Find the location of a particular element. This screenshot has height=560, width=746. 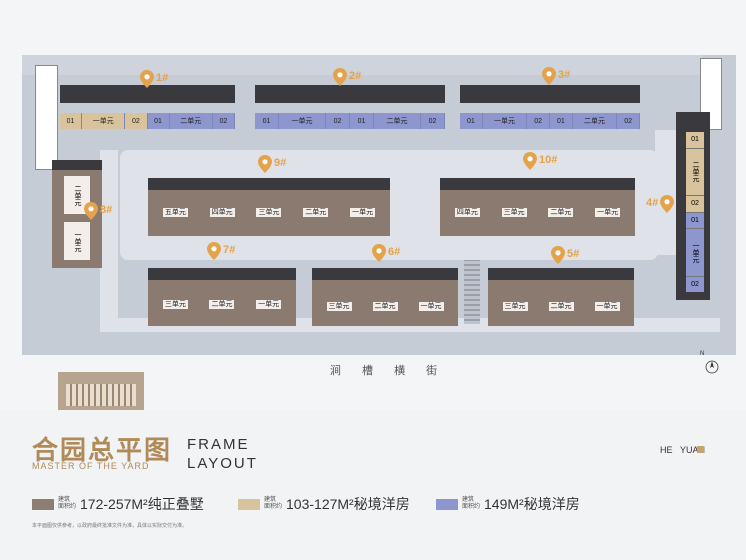

pin-label: 5# is located at coordinates (573, 254).